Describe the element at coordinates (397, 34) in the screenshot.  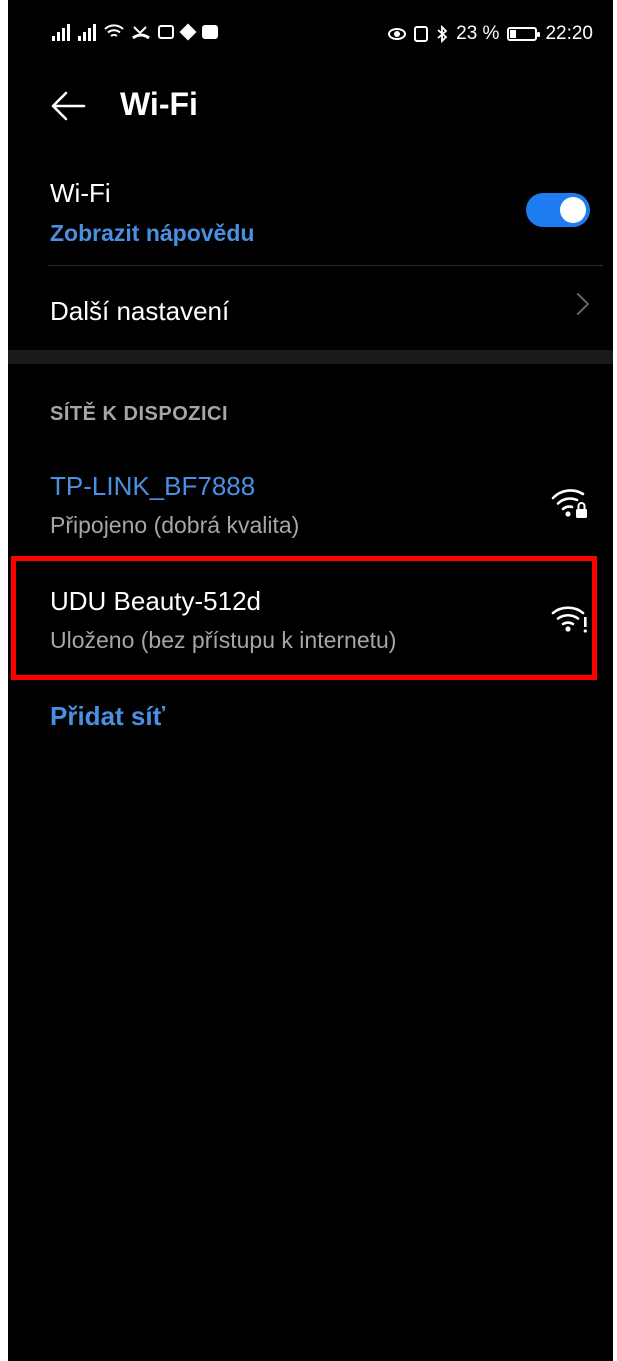
I see `eye-comfort-icon` at that location.